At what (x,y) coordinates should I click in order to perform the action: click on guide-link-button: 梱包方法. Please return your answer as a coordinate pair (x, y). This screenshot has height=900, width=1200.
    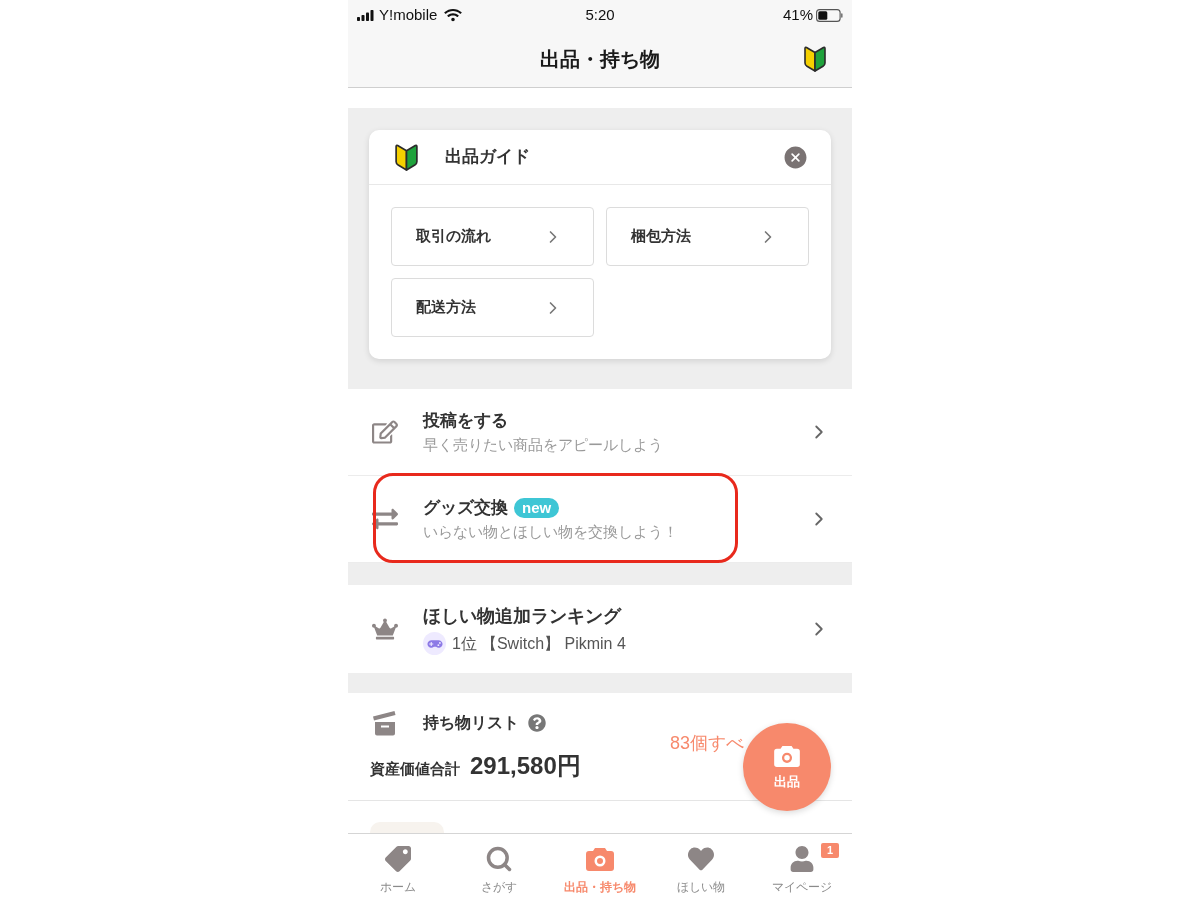
    Looking at the image, I should click on (707, 236).